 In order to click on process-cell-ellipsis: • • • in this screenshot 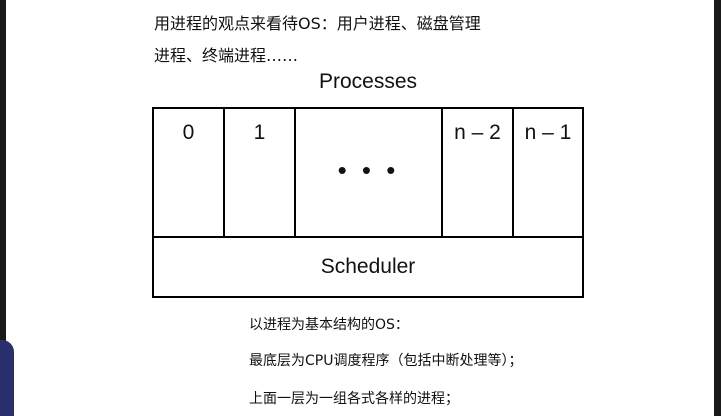, I will do `click(369, 172)`.